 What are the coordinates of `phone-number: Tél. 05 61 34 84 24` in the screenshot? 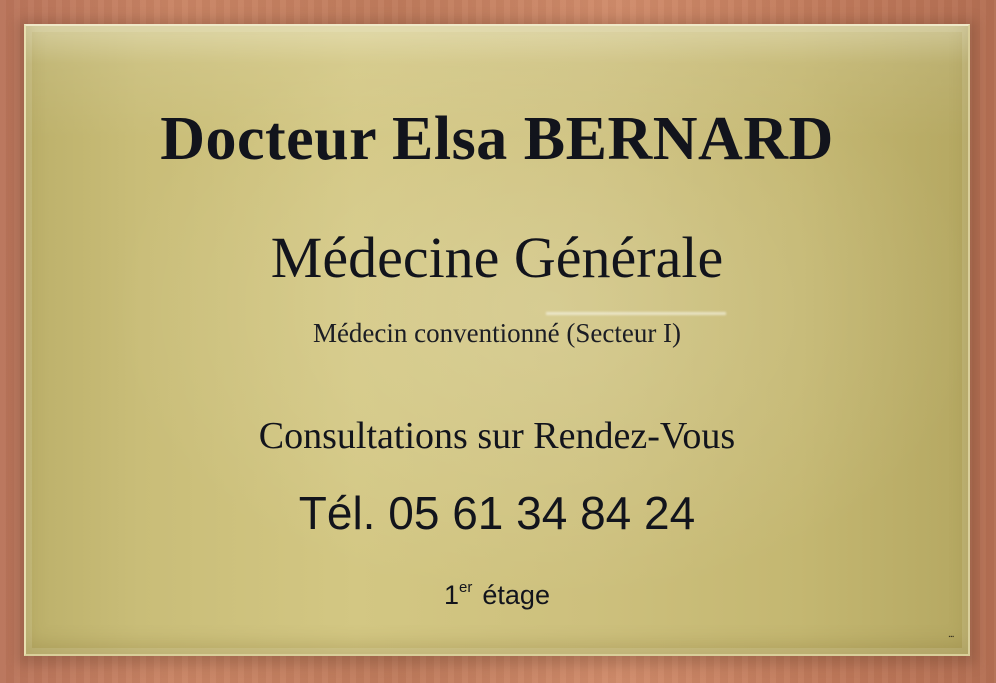 It's located at (497, 513).